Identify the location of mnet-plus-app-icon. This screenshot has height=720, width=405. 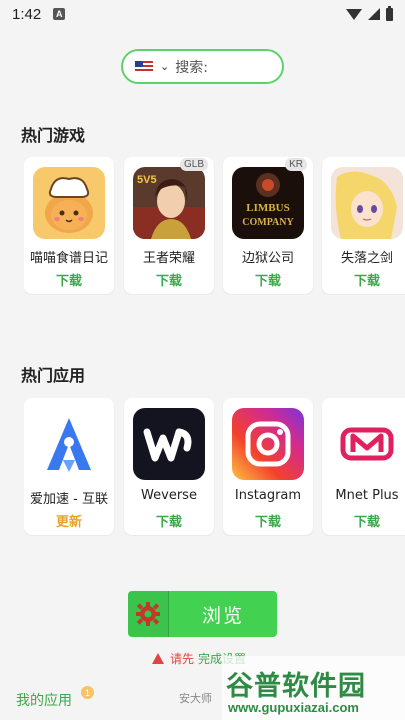
(367, 444).